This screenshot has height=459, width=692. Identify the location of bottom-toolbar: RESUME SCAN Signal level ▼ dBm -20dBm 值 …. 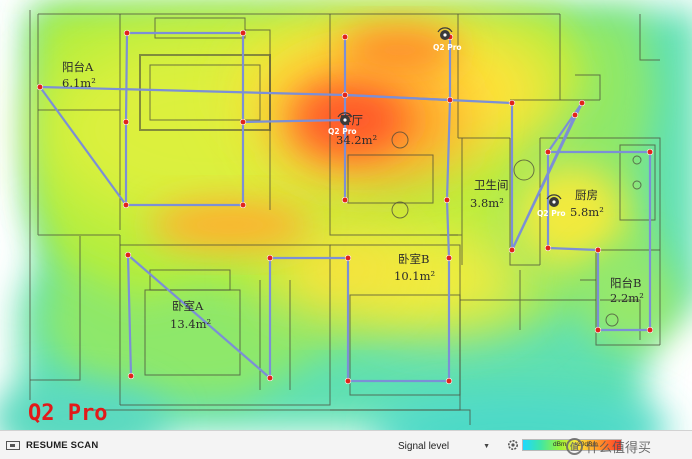
(346, 444).